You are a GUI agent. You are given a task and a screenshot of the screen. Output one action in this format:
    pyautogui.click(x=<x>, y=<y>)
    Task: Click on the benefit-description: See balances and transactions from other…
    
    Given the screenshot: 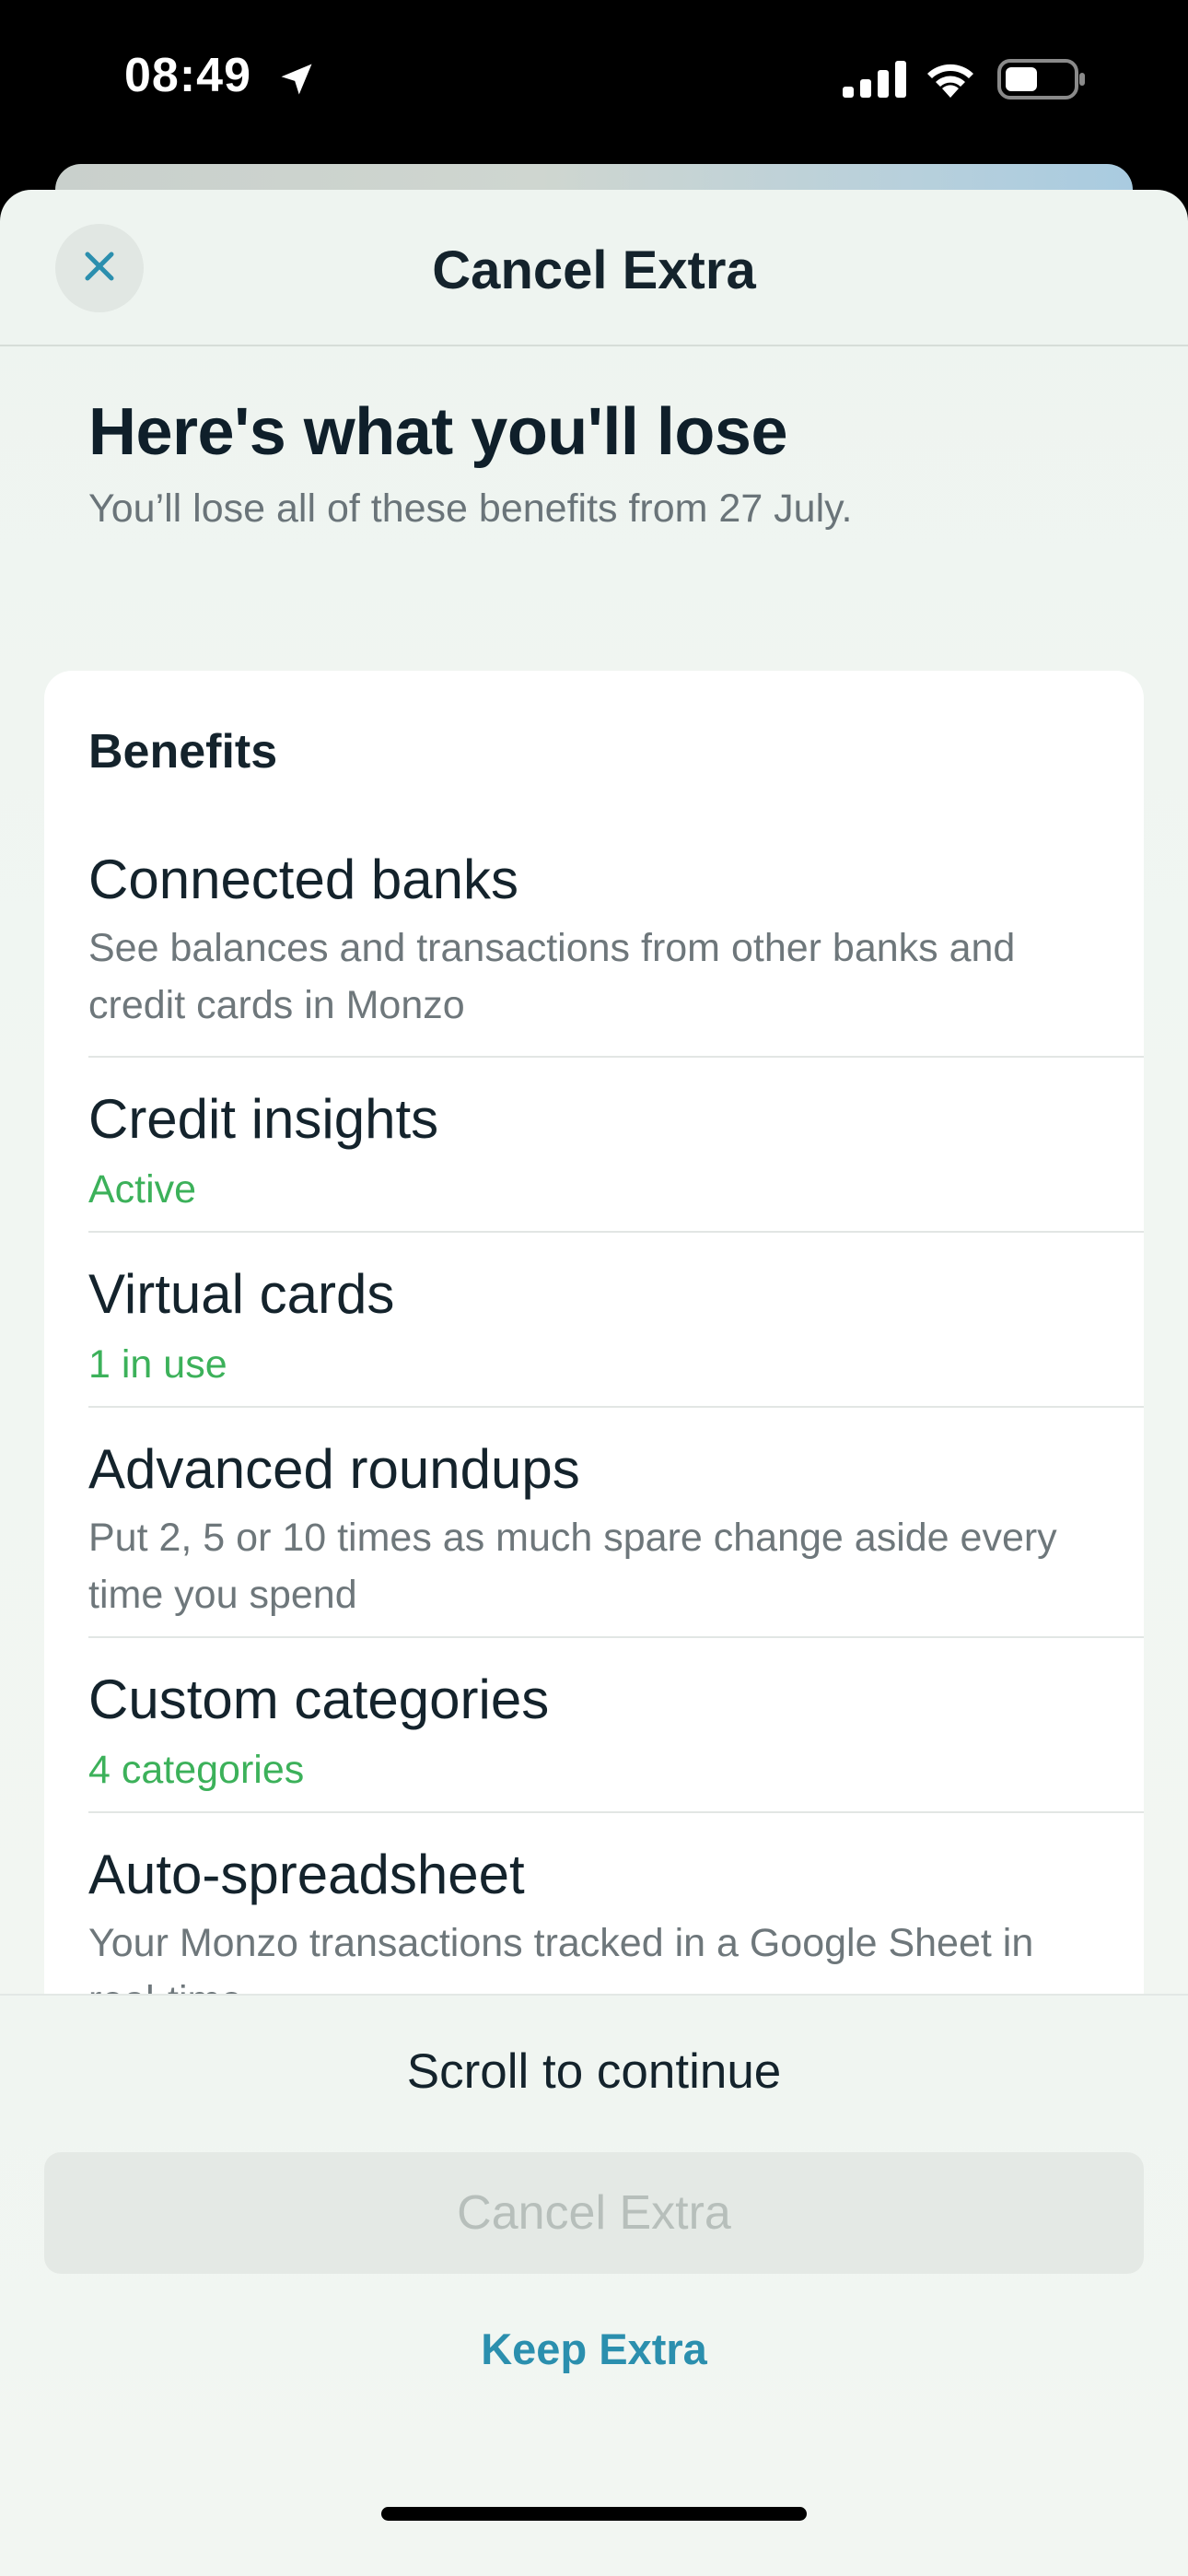 What is the action you would take?
    pyautogui.click(x=552, y=976)
    